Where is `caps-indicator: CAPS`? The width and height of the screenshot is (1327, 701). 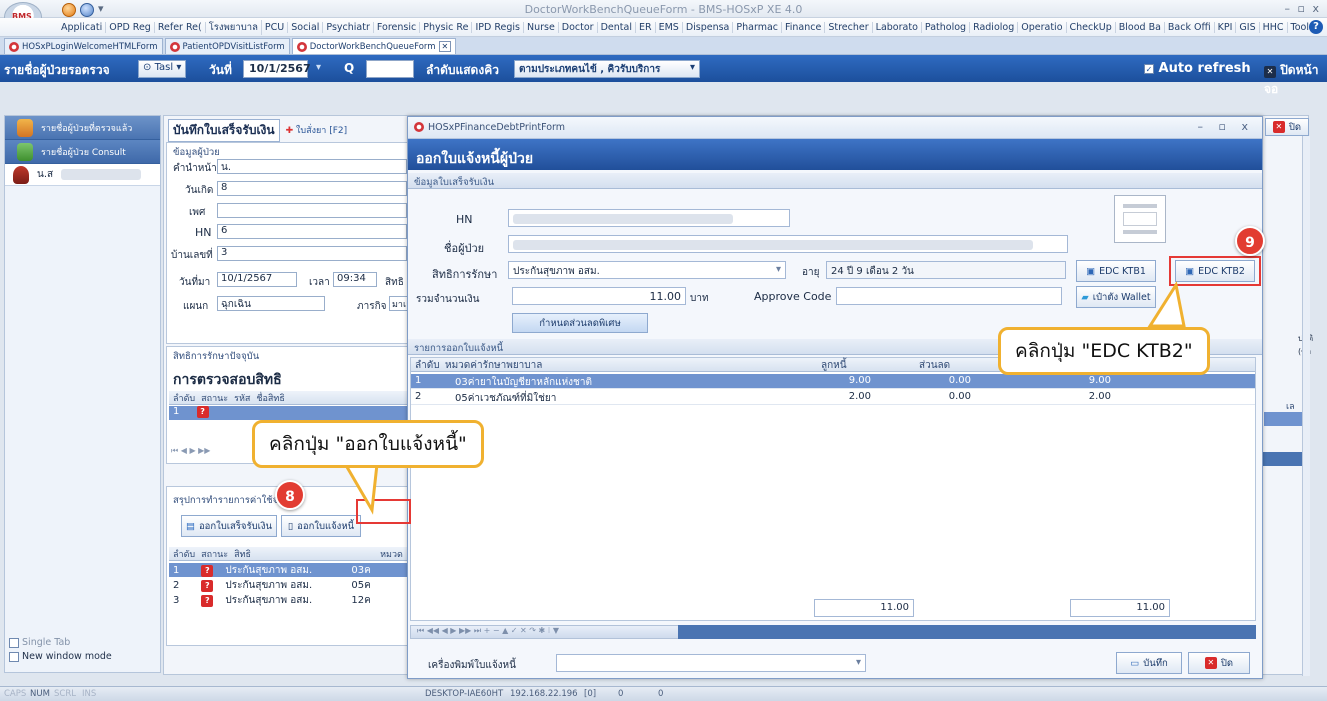 caps-indicator: CAPS is located at coordinates (15, 694).